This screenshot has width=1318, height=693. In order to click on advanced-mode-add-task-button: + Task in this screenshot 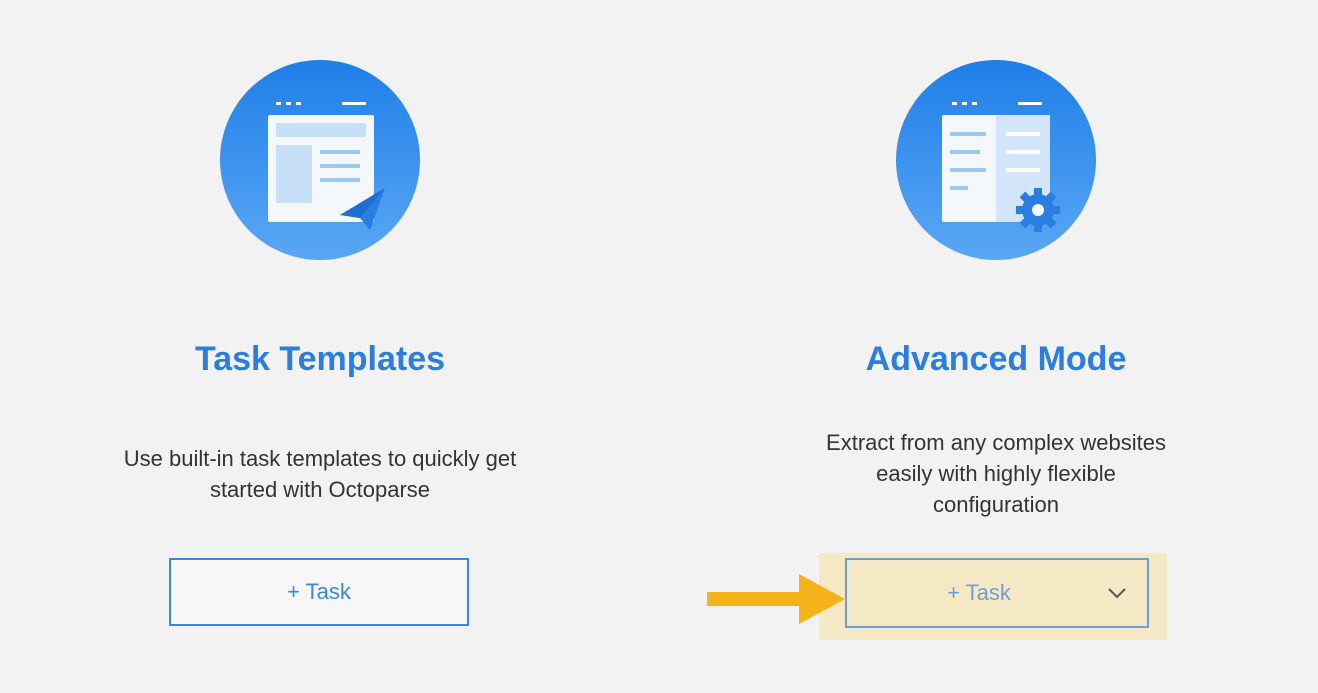, I will do `click(967, 593)`.